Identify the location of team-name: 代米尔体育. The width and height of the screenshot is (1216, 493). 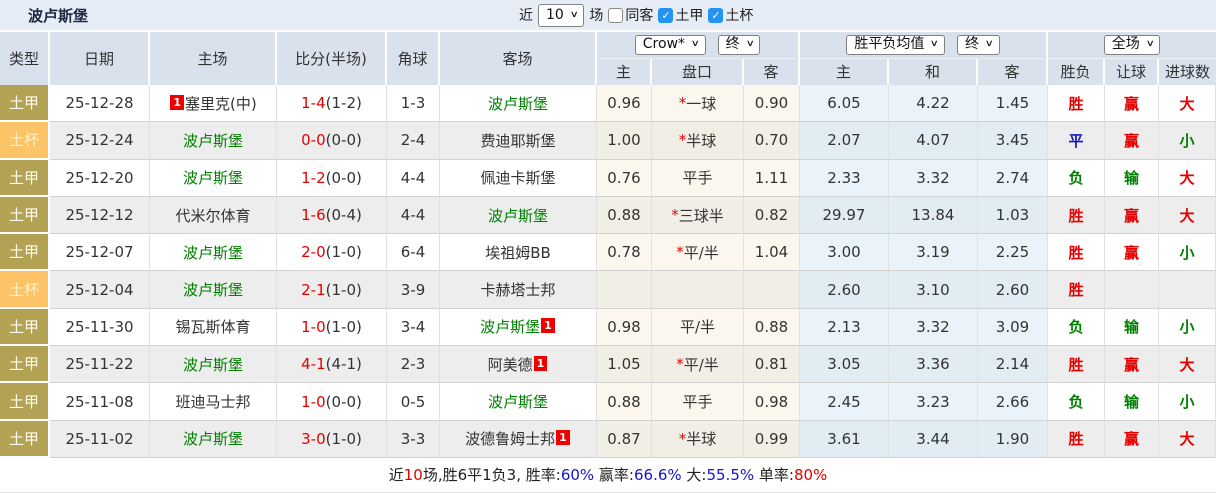
(212, 215).